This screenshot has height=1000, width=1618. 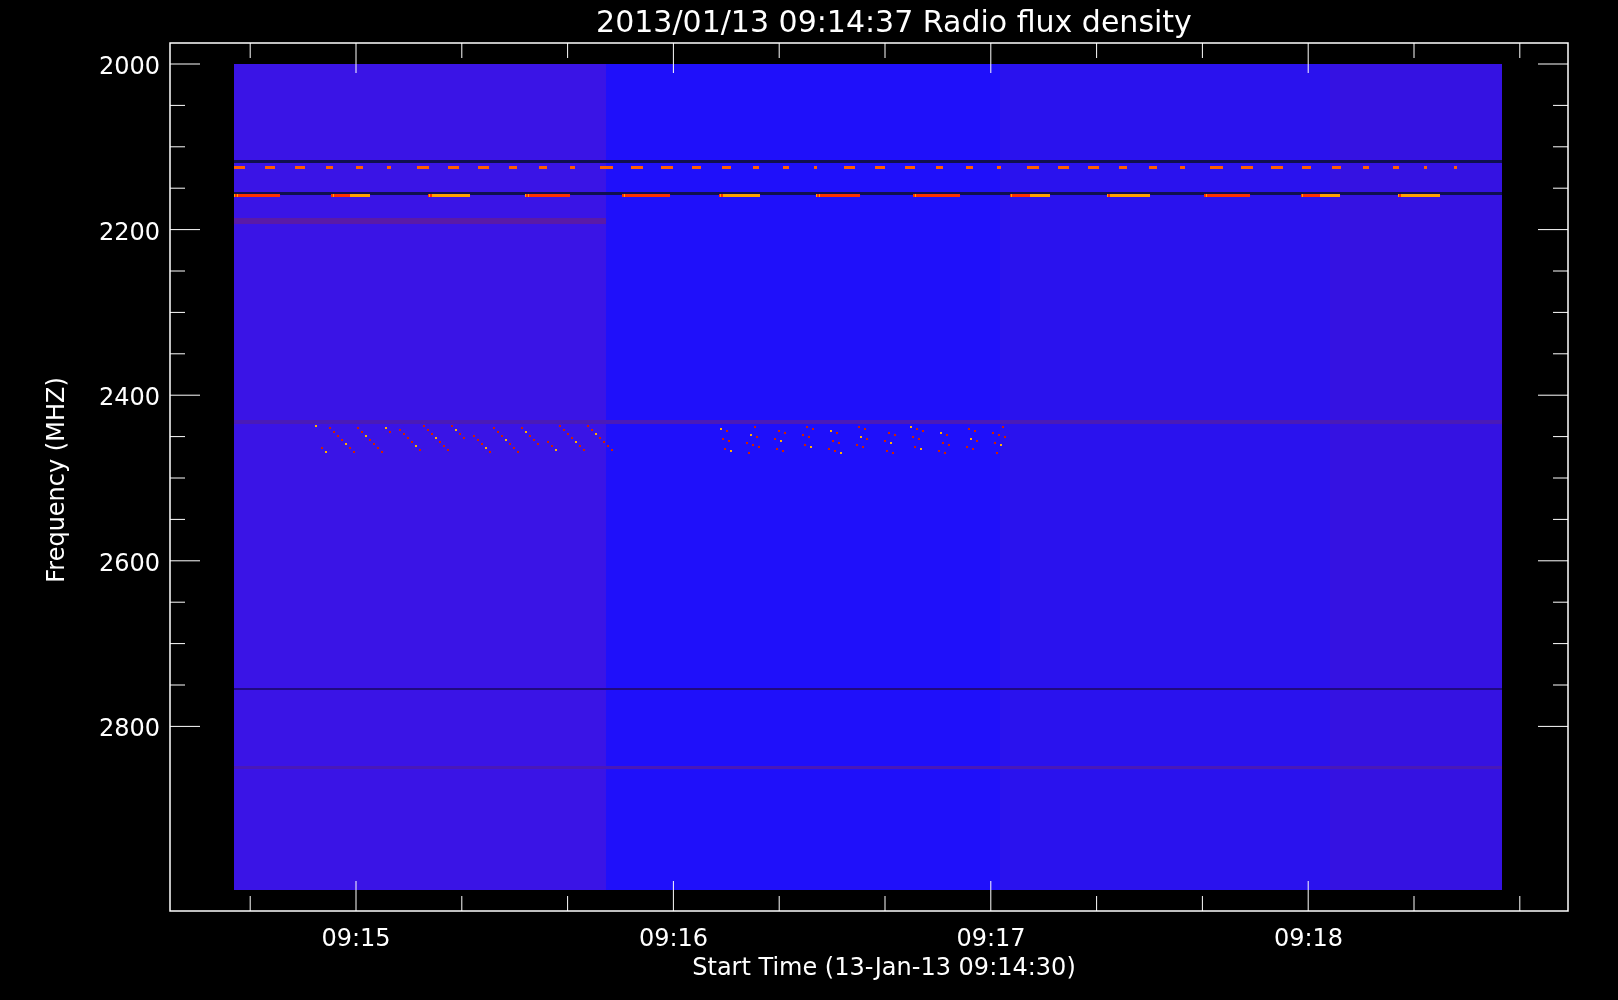 I want to click on y-tick-label: 2600, so click(x=129, y=562).